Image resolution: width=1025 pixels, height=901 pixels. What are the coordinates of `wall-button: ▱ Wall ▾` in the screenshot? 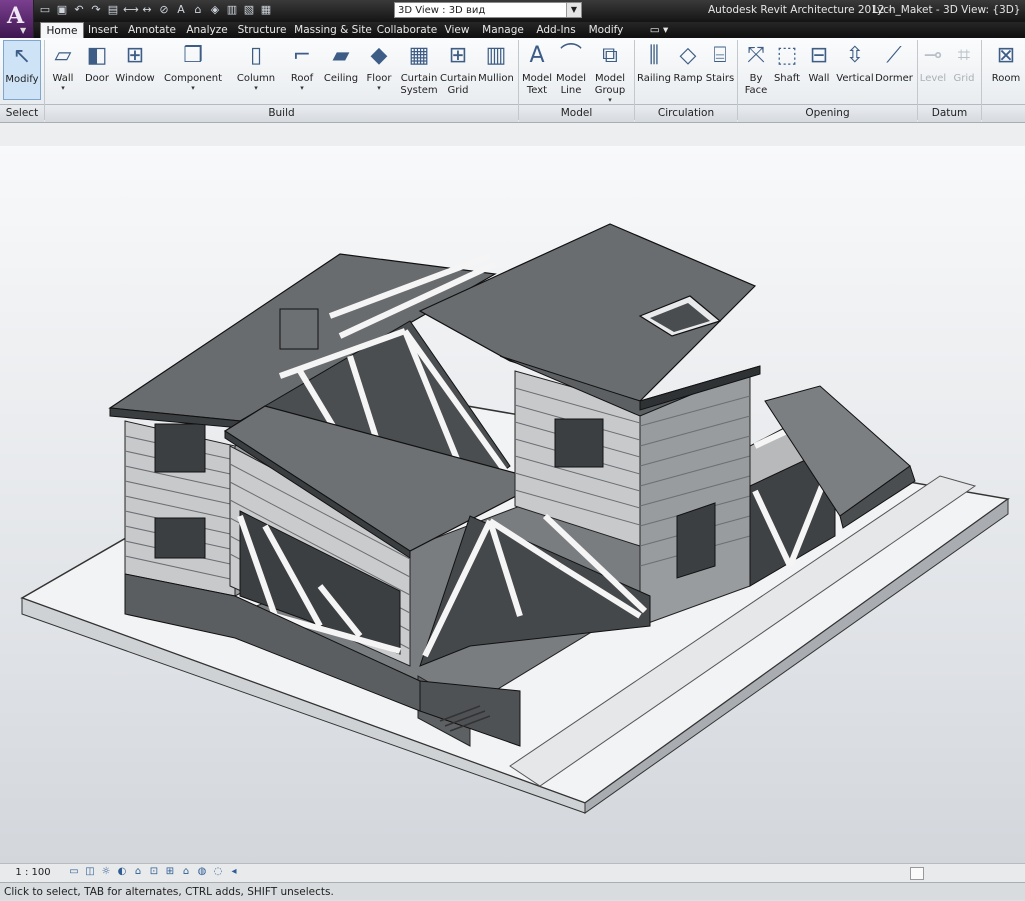 It's located at (63, 66).